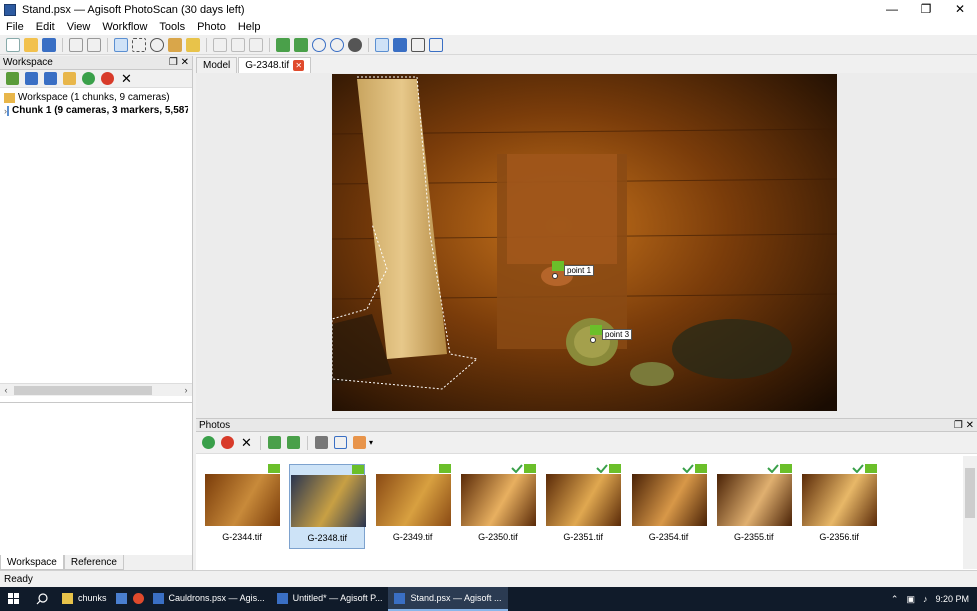  Describe the element at coordinates (45, 27) in the screenshot. I see `menu-edit: Edit` at that location.